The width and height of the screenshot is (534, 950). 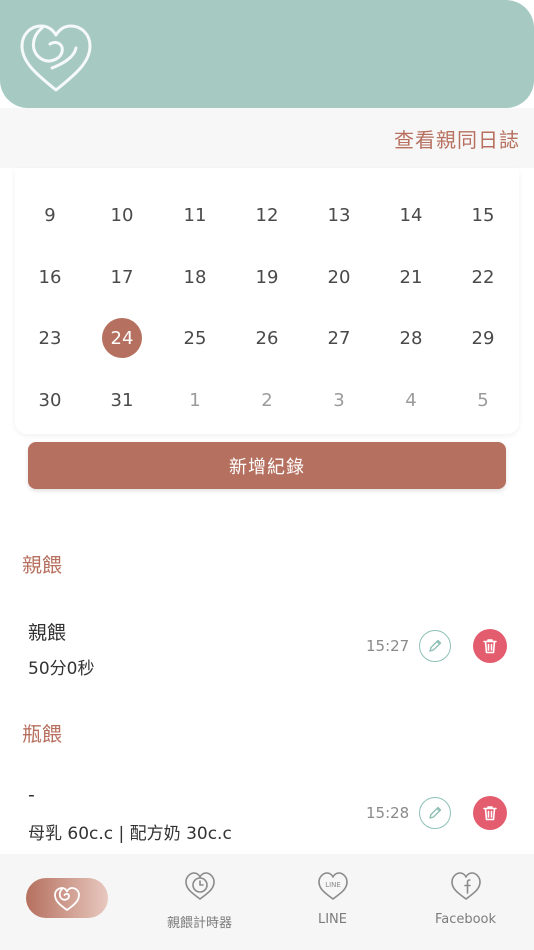 What do you see at coordinates (483, 215) in the screenshot?
I see `calendar-day: 15` at bounding box center [483, 215].